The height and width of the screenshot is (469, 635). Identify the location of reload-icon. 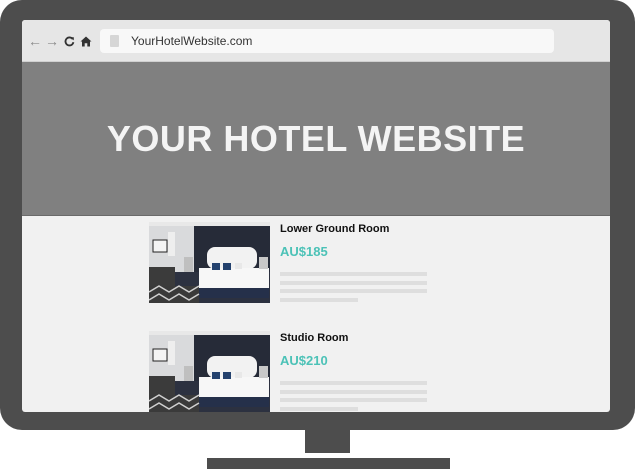
(69, 41).